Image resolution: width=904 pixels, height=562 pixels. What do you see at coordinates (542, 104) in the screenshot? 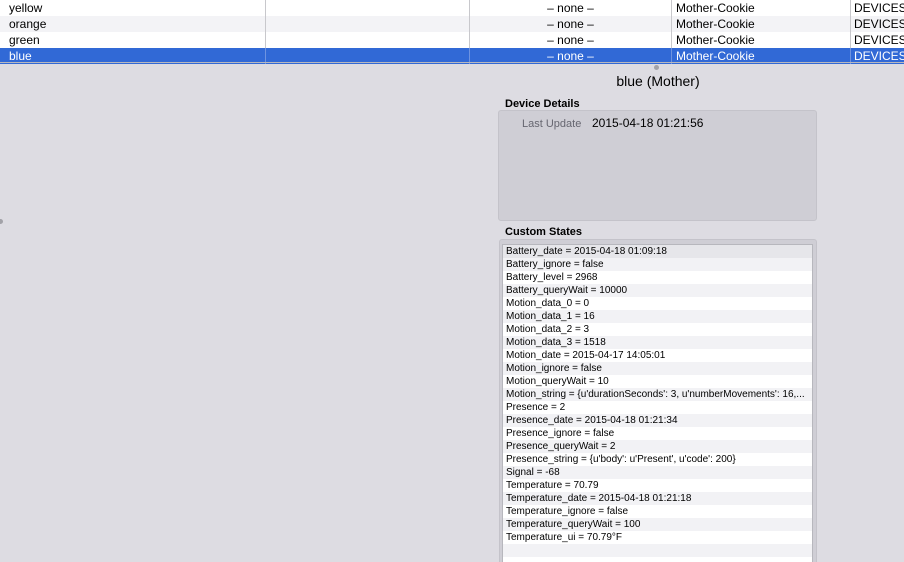
I see `device-details-heading: Device Details` at bounding box center [542, 104].